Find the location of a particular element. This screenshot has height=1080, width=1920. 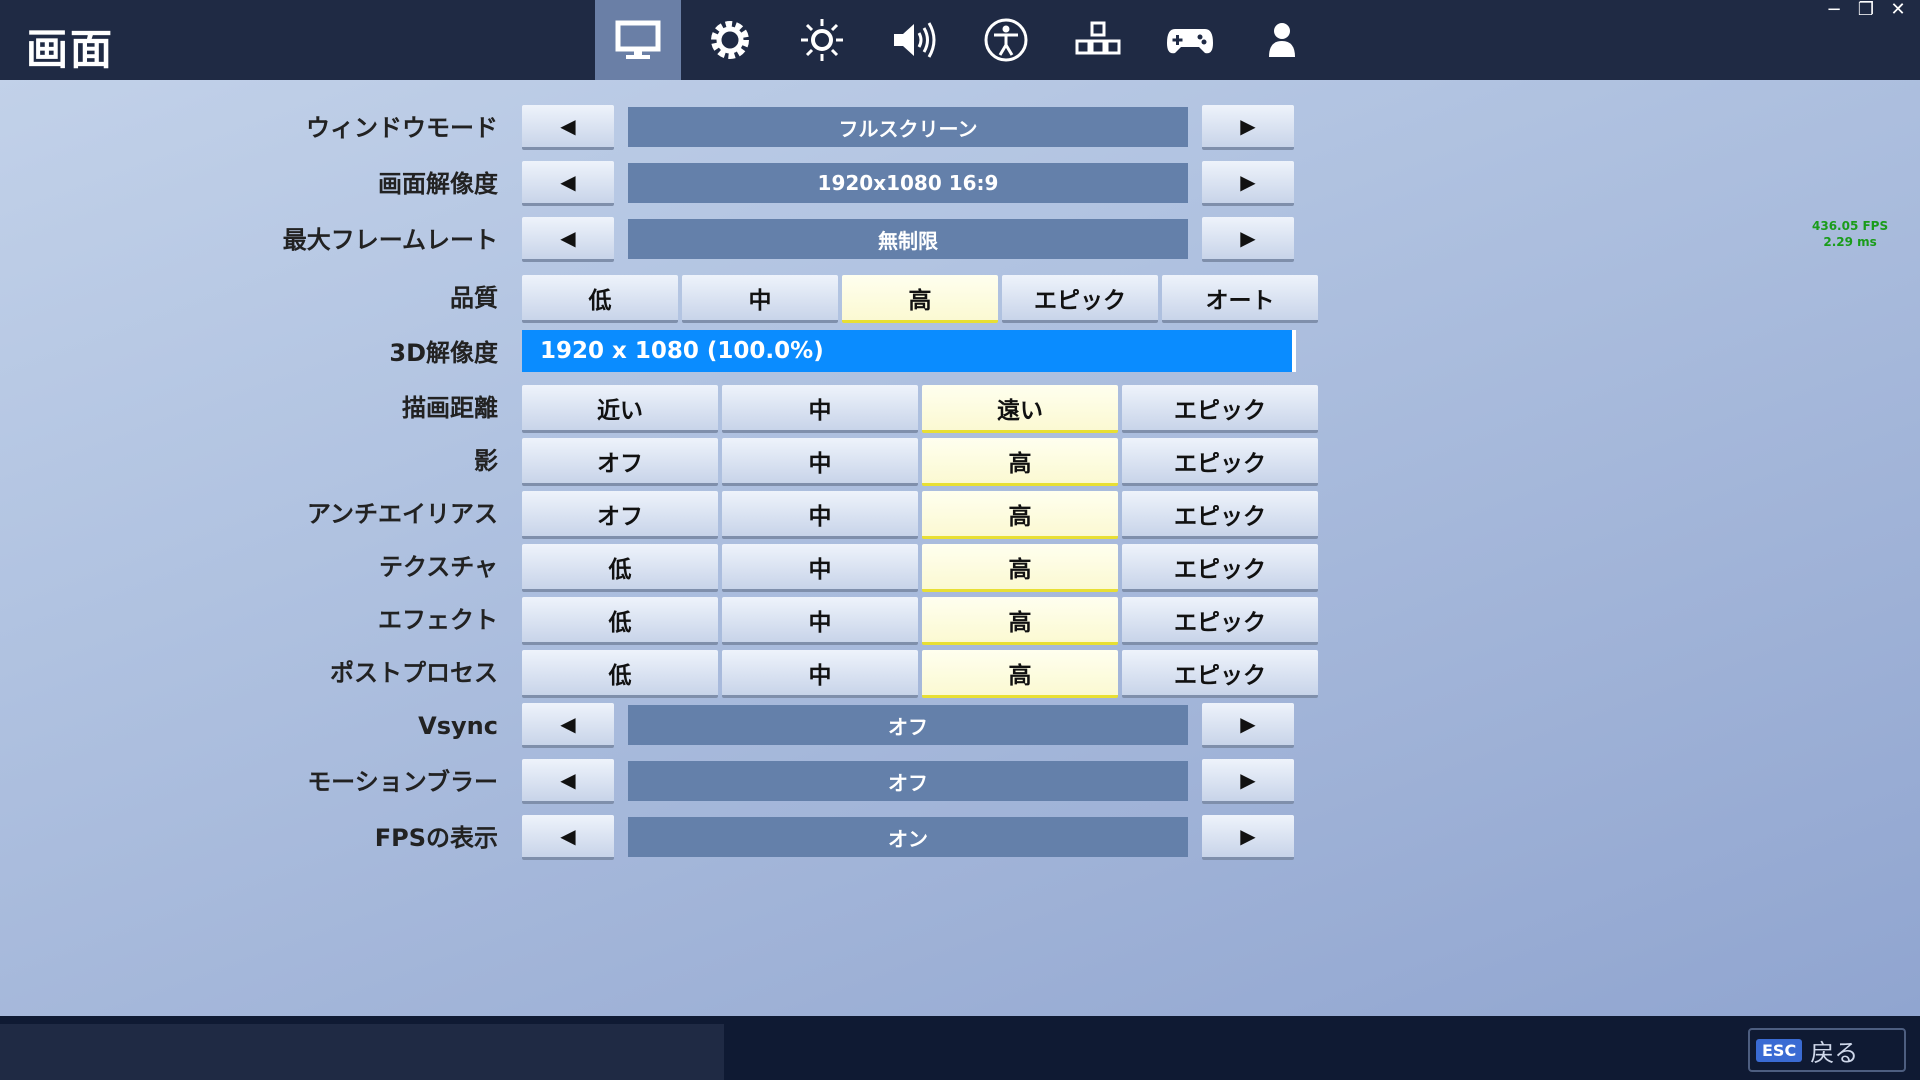

settings-tabs is located at coordinates (963, 40).